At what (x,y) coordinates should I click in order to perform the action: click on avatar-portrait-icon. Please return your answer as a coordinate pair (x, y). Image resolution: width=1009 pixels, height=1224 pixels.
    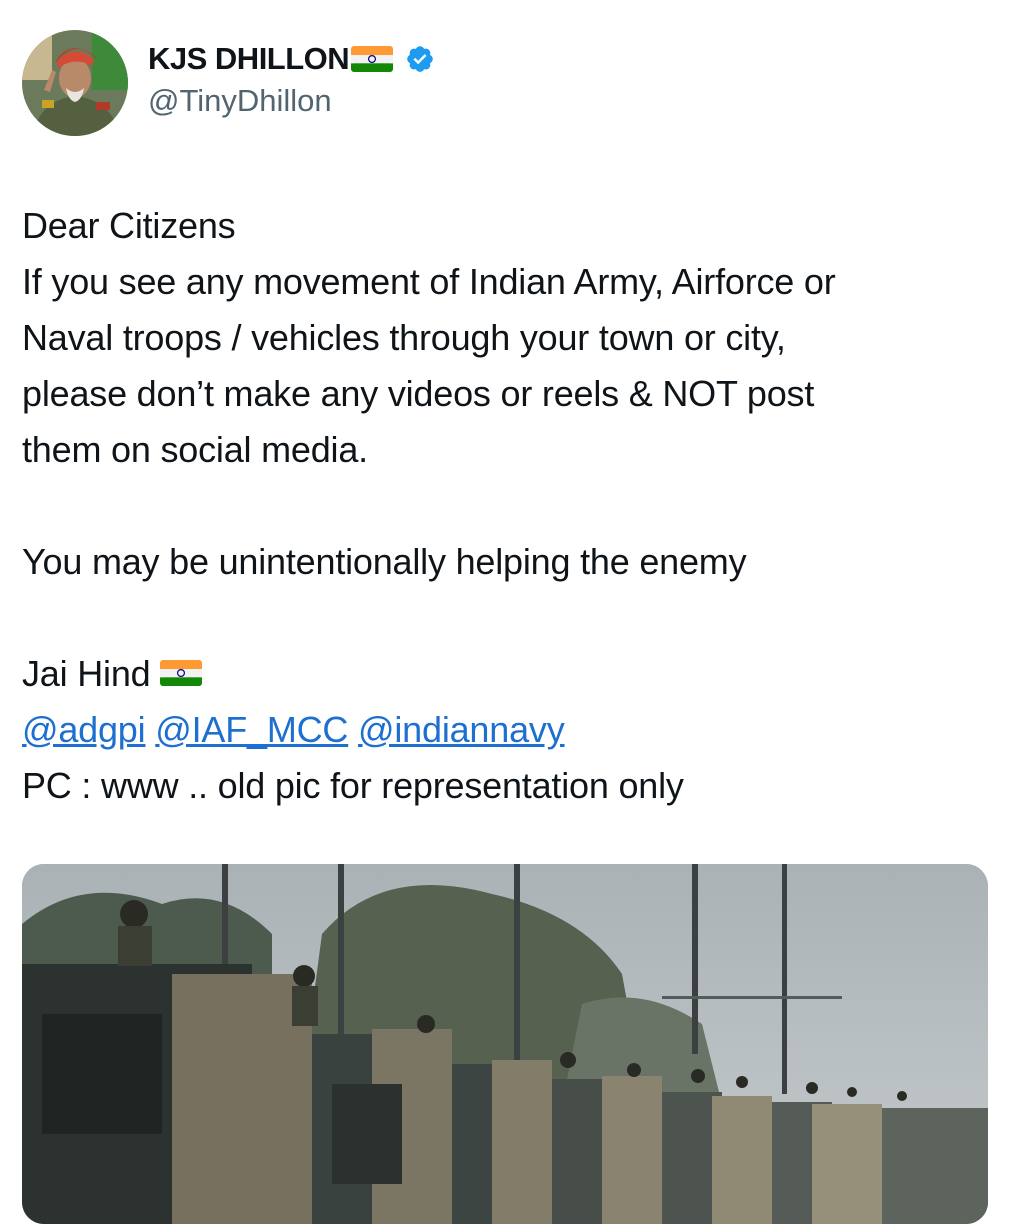
    Looking at the image, I should click on (75, 83).